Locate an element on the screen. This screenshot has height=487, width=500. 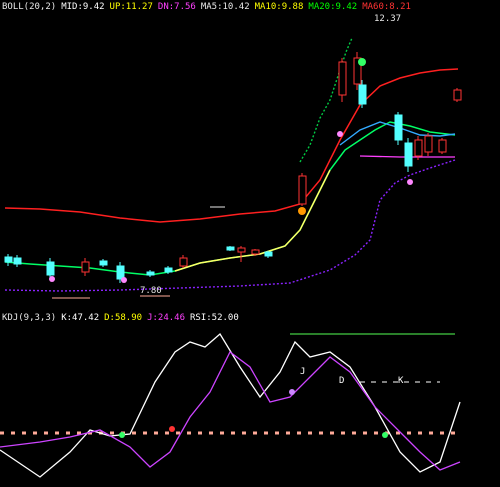
red-signal-marker is located at coordinates (172, 429).